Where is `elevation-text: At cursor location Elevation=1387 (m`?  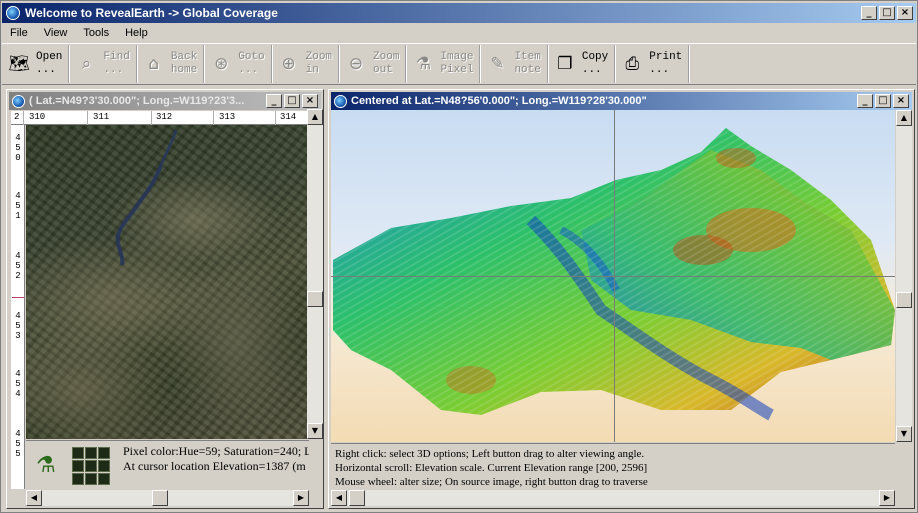
elevation-text: At cursor location Elevation=1387 (m is located at coordinates (214, 466).